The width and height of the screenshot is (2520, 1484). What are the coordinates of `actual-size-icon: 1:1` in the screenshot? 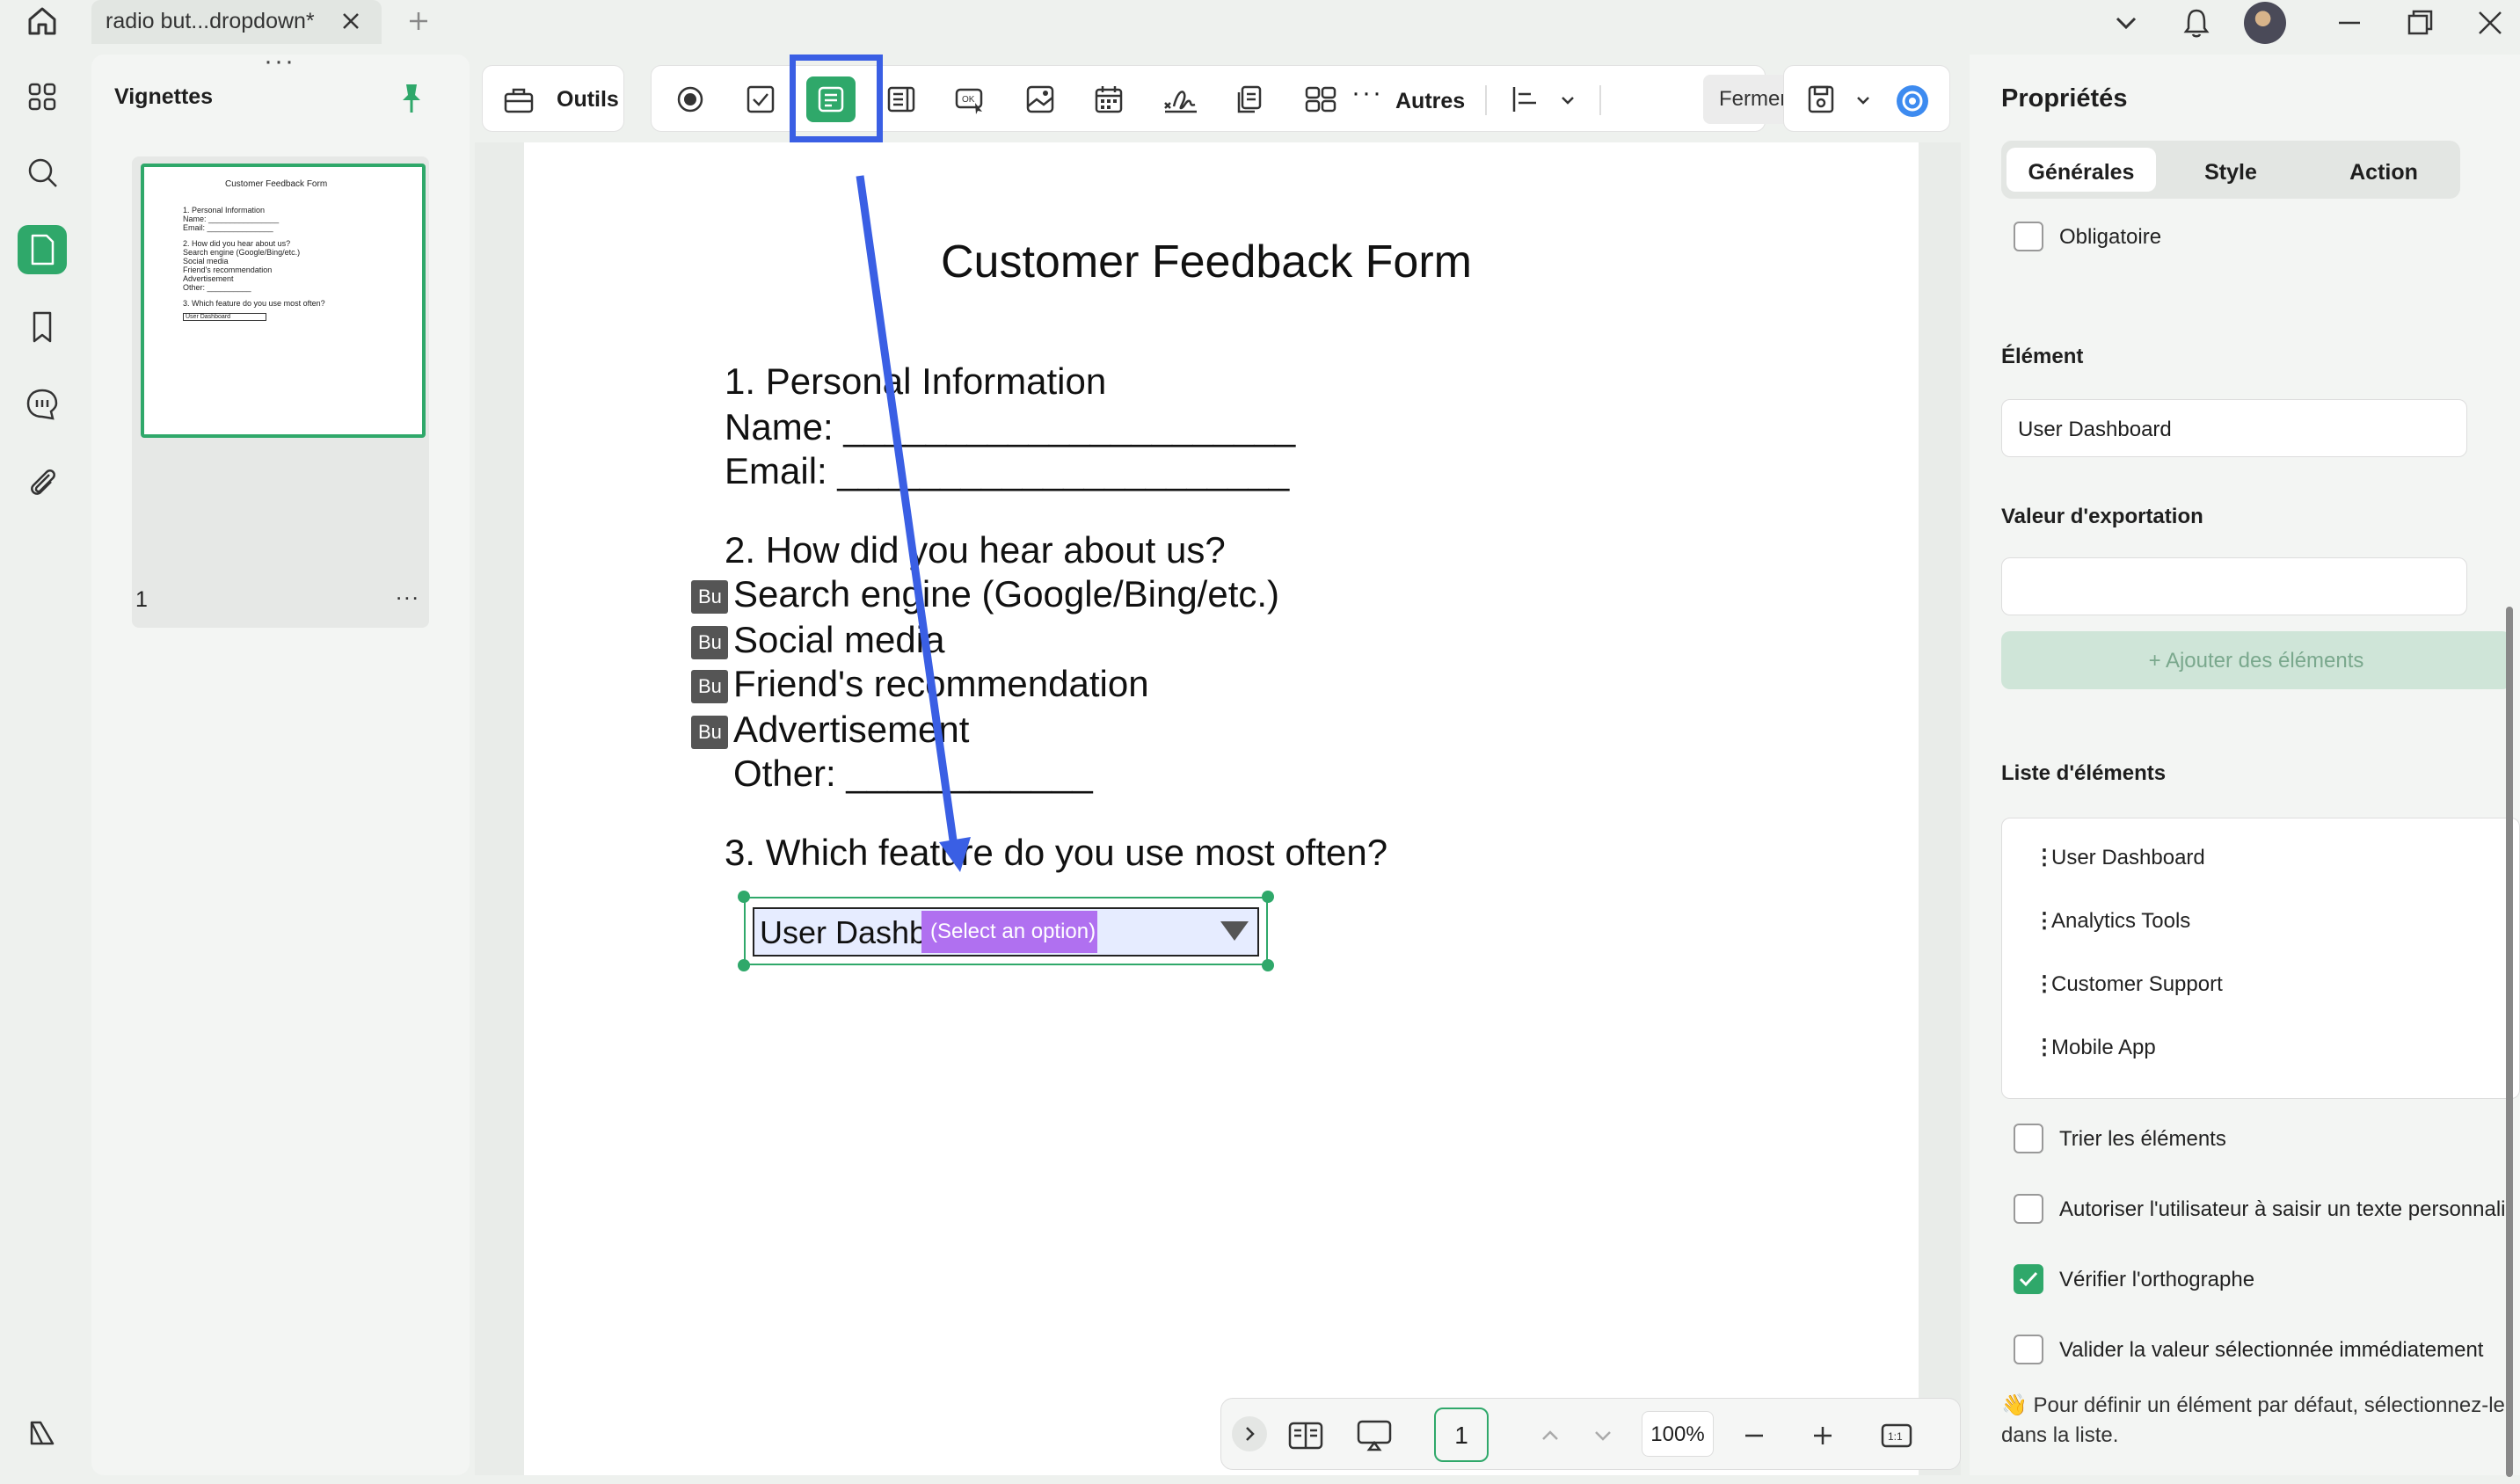 It's located at (1896, 1436).